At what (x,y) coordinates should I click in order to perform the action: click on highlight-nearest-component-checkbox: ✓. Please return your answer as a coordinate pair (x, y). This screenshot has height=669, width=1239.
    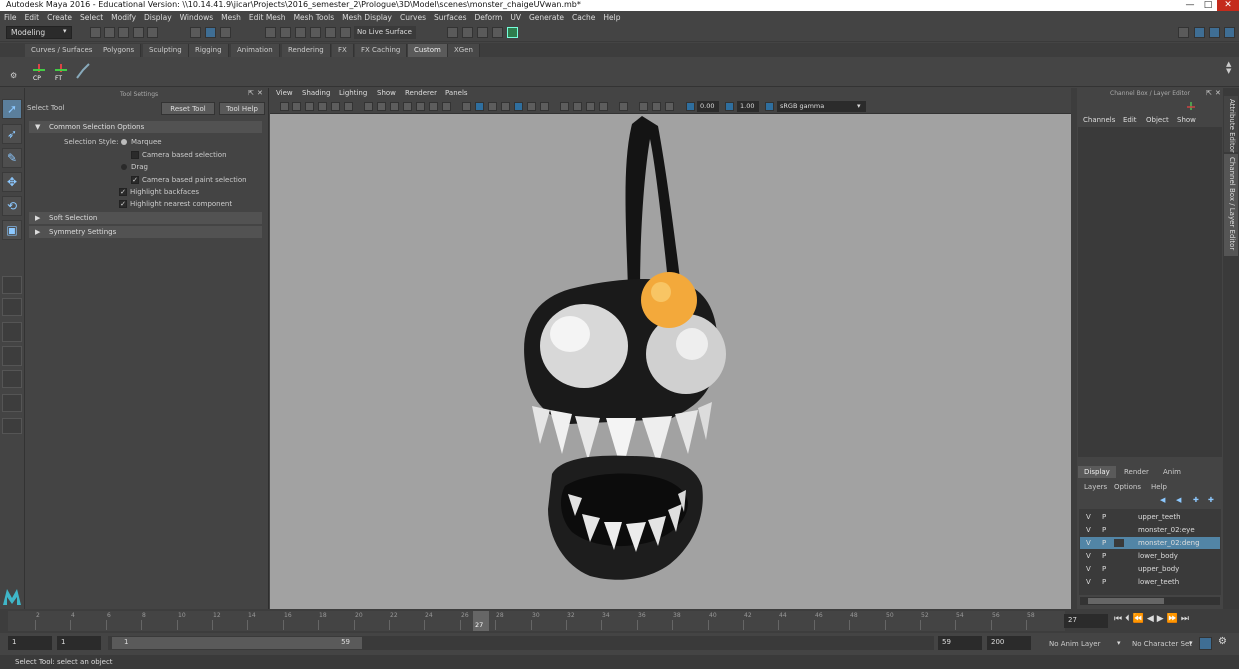
    Looking at the image, I should click on (123, 204).